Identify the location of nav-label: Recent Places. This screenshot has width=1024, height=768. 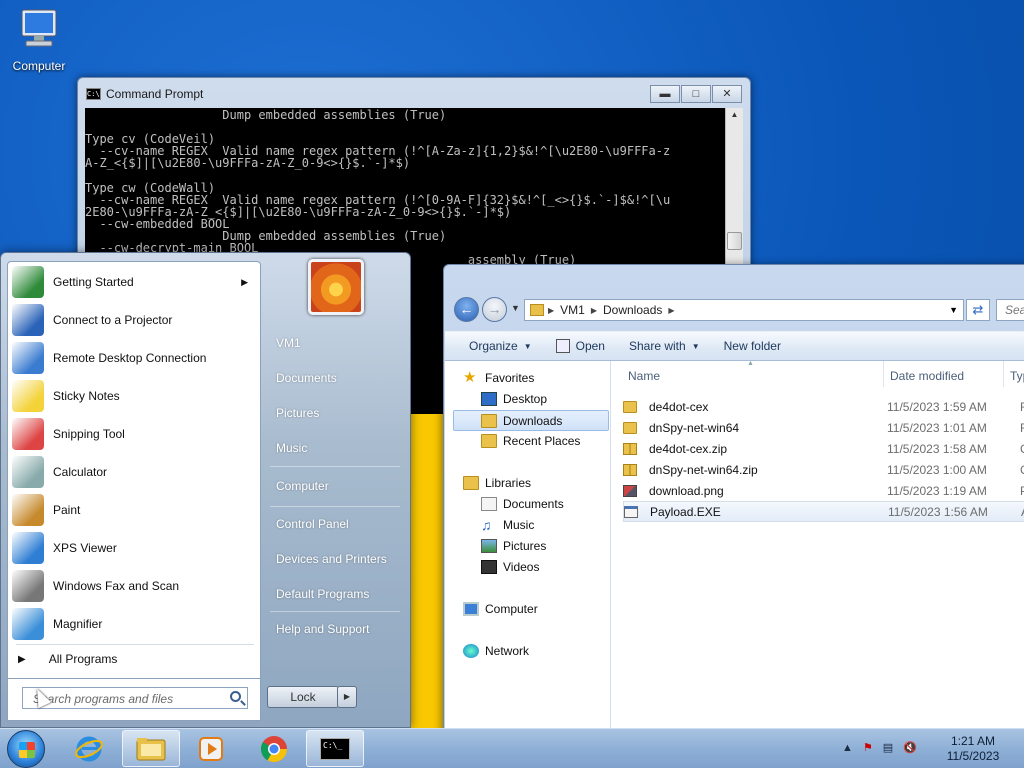
(542, 441).